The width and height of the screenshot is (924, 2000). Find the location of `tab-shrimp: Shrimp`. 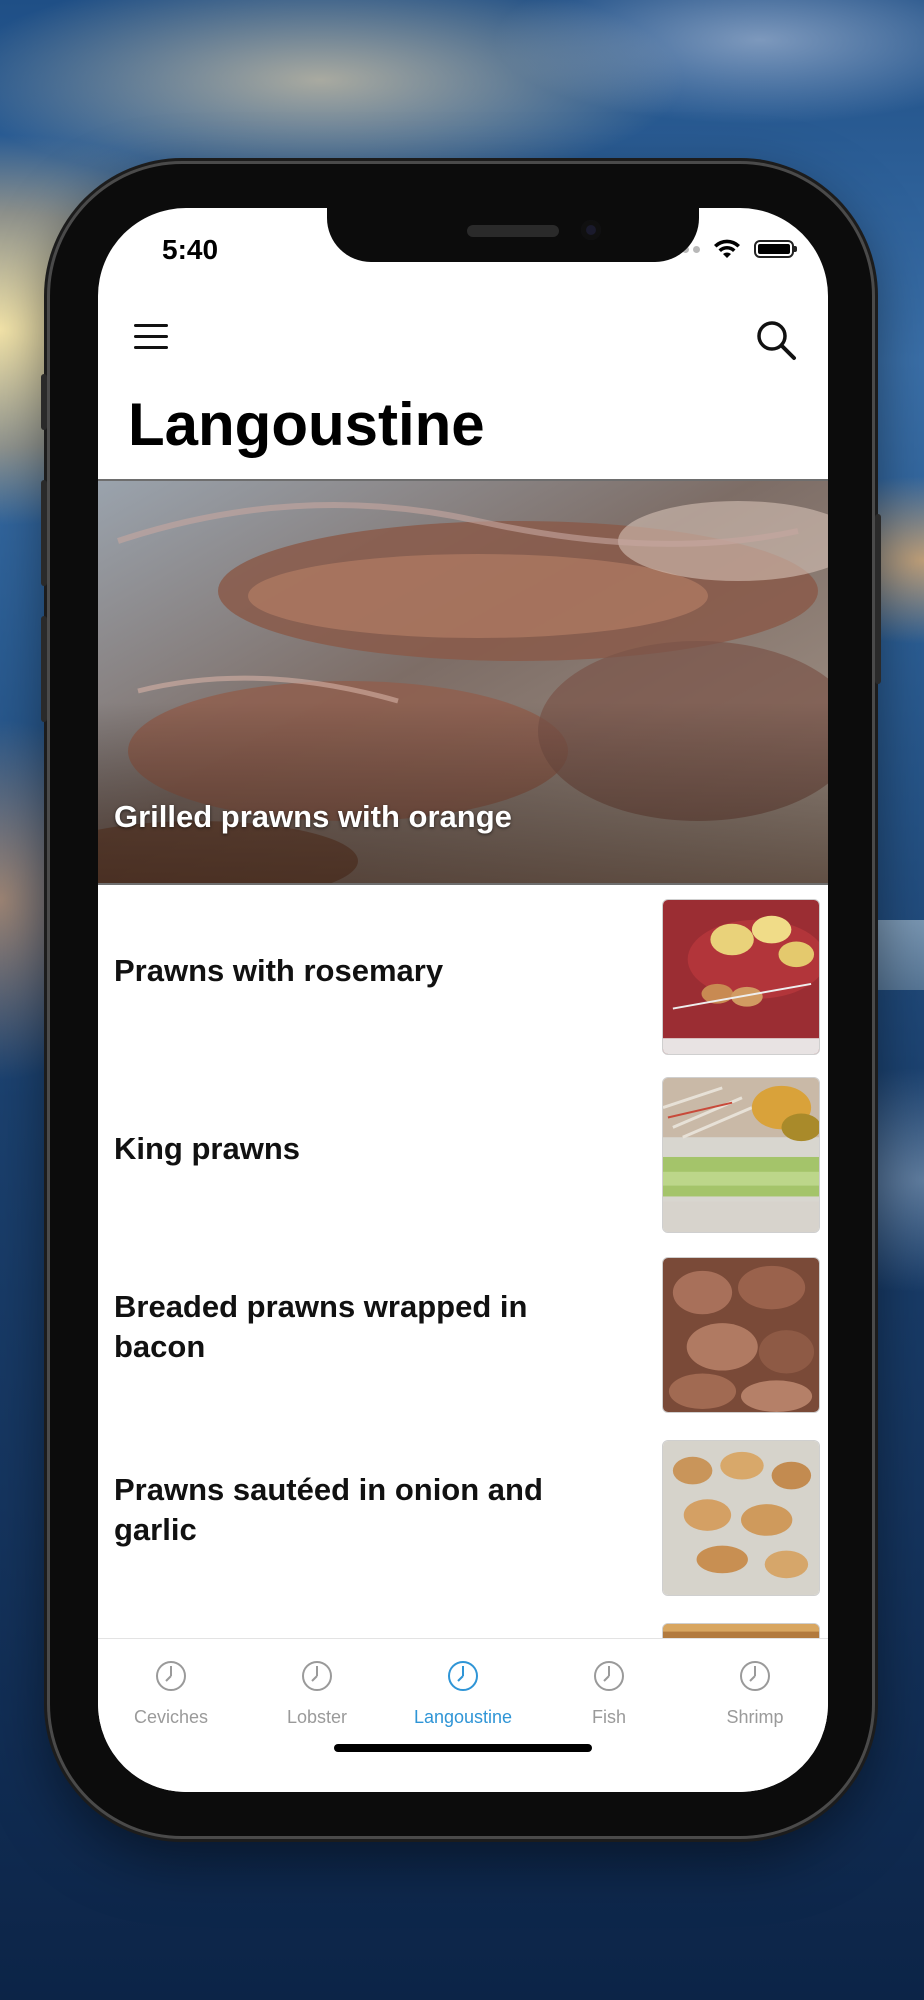

tab-shrimp: Shrimp is located at coordinates (755, 1694).